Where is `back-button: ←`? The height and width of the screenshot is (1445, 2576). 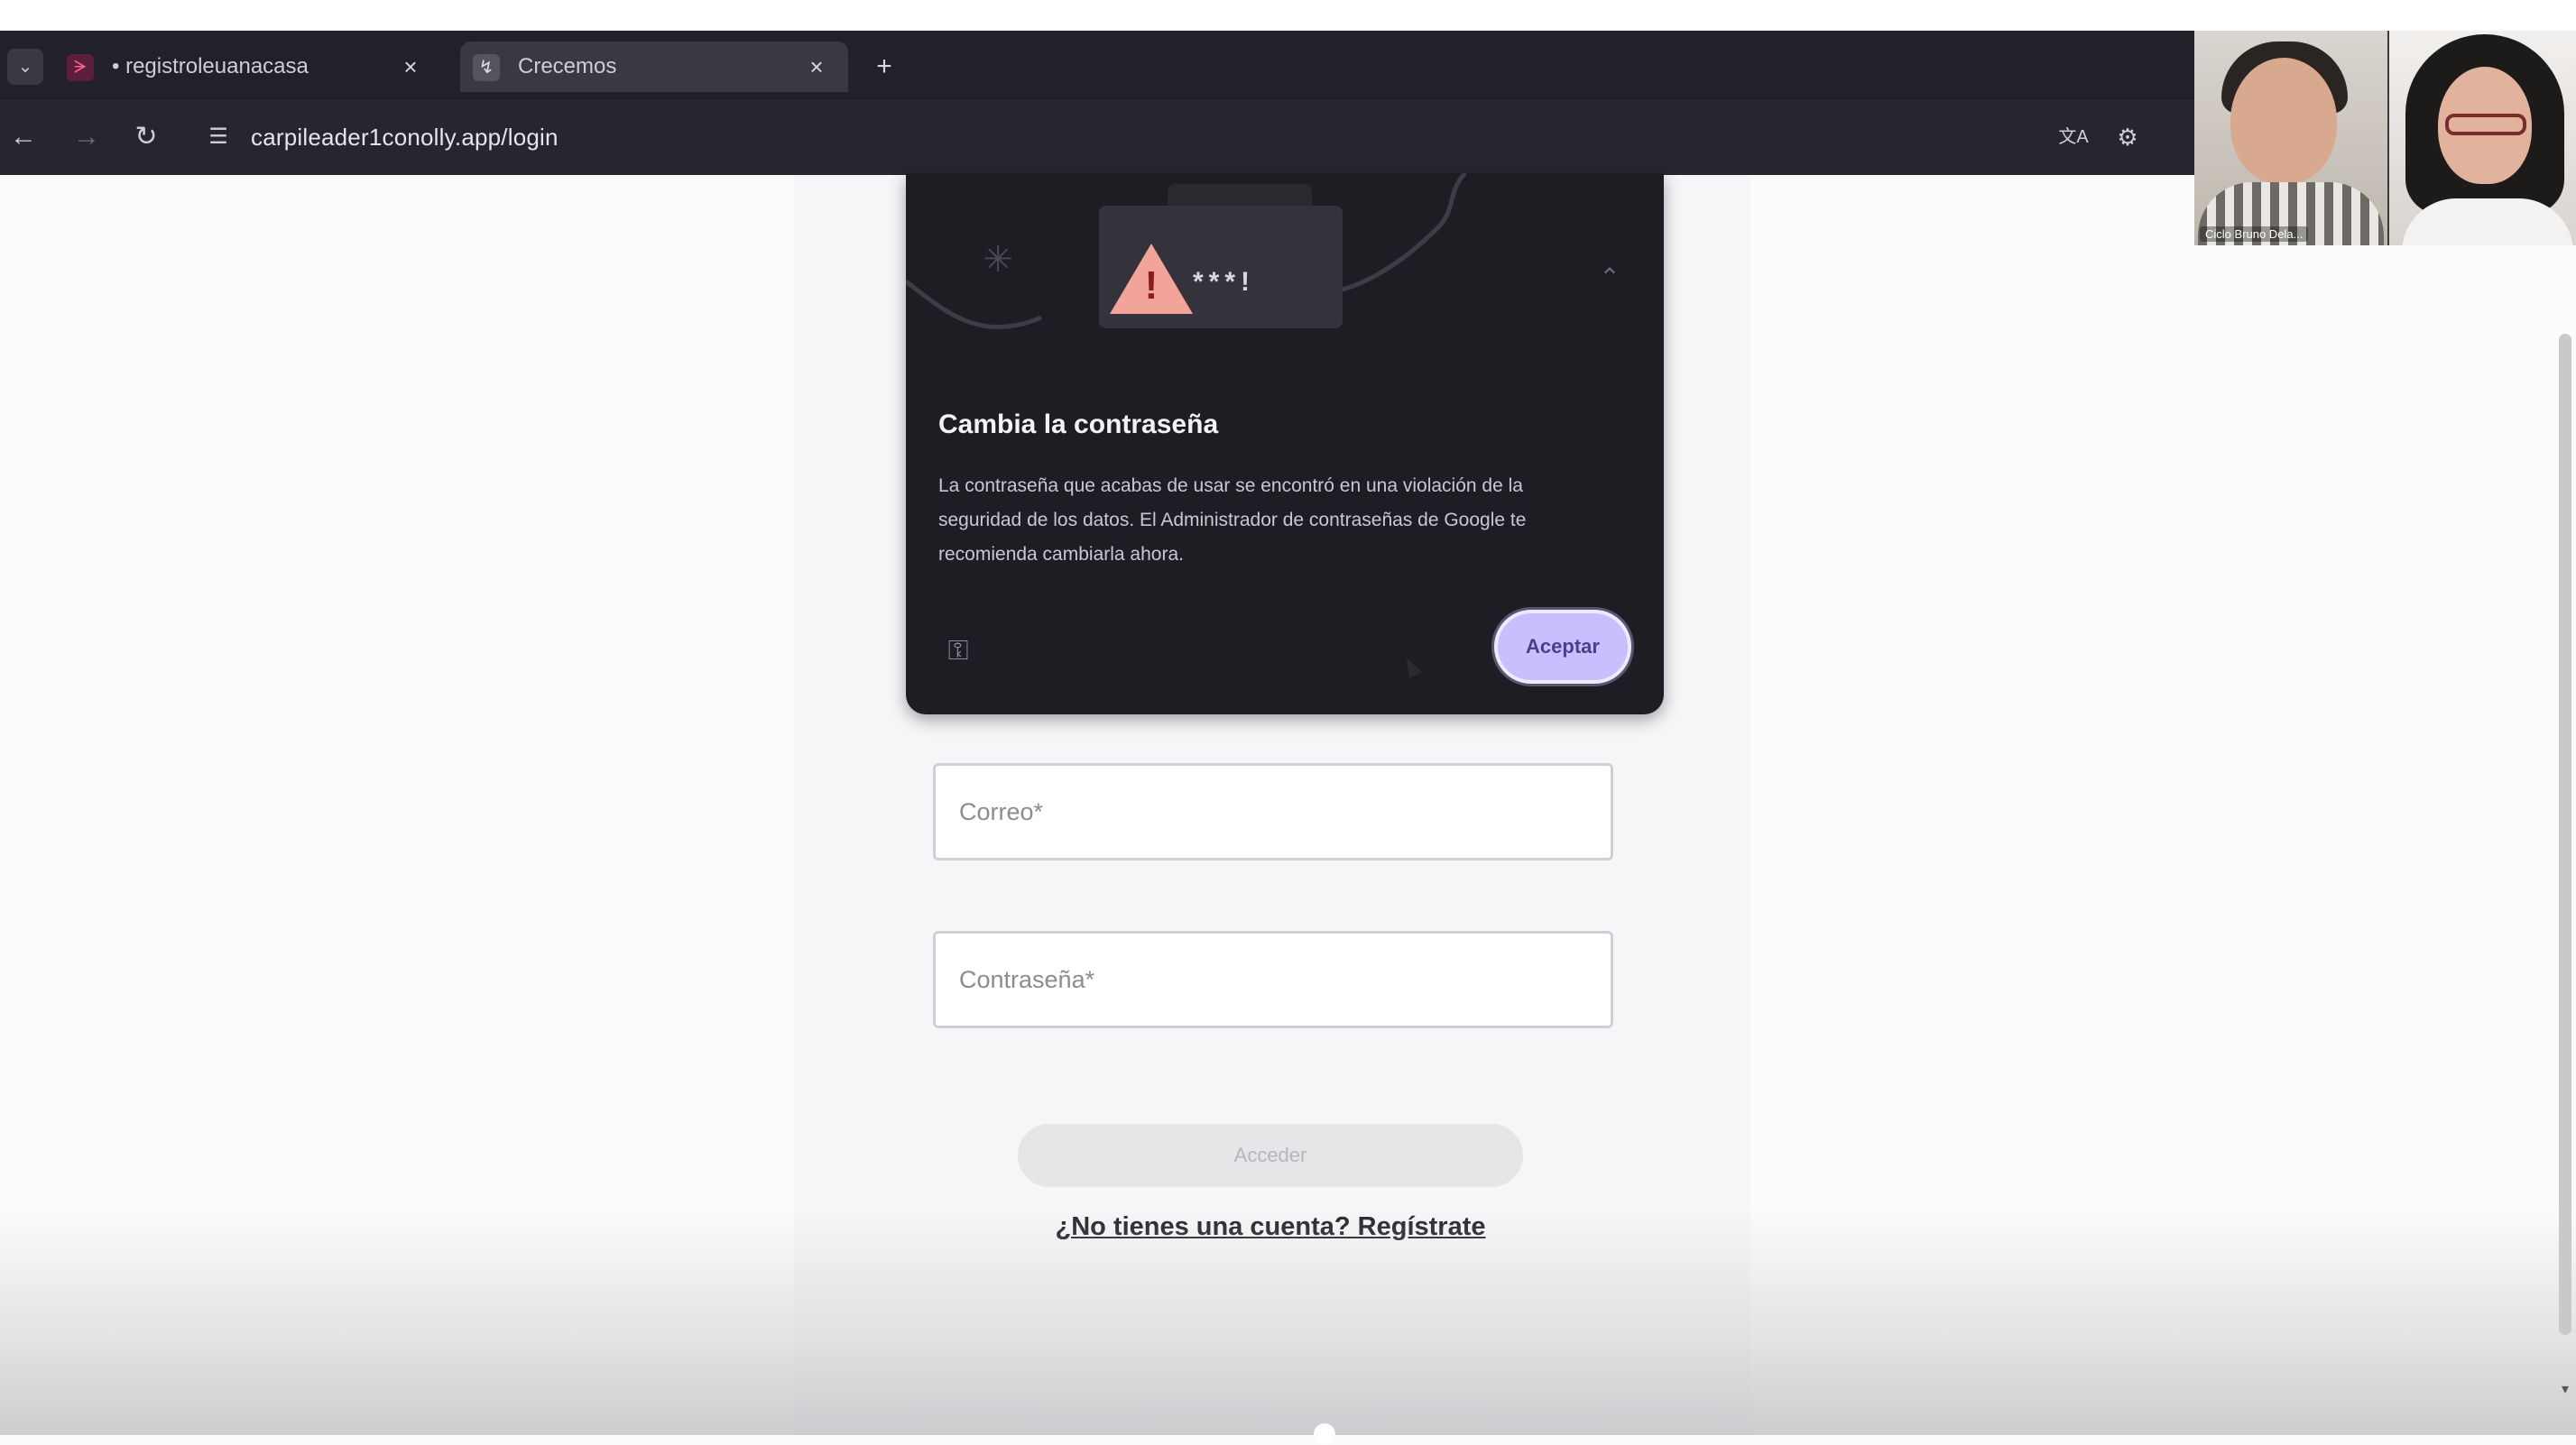
back-button: ← is located at coordinates (23, 137).